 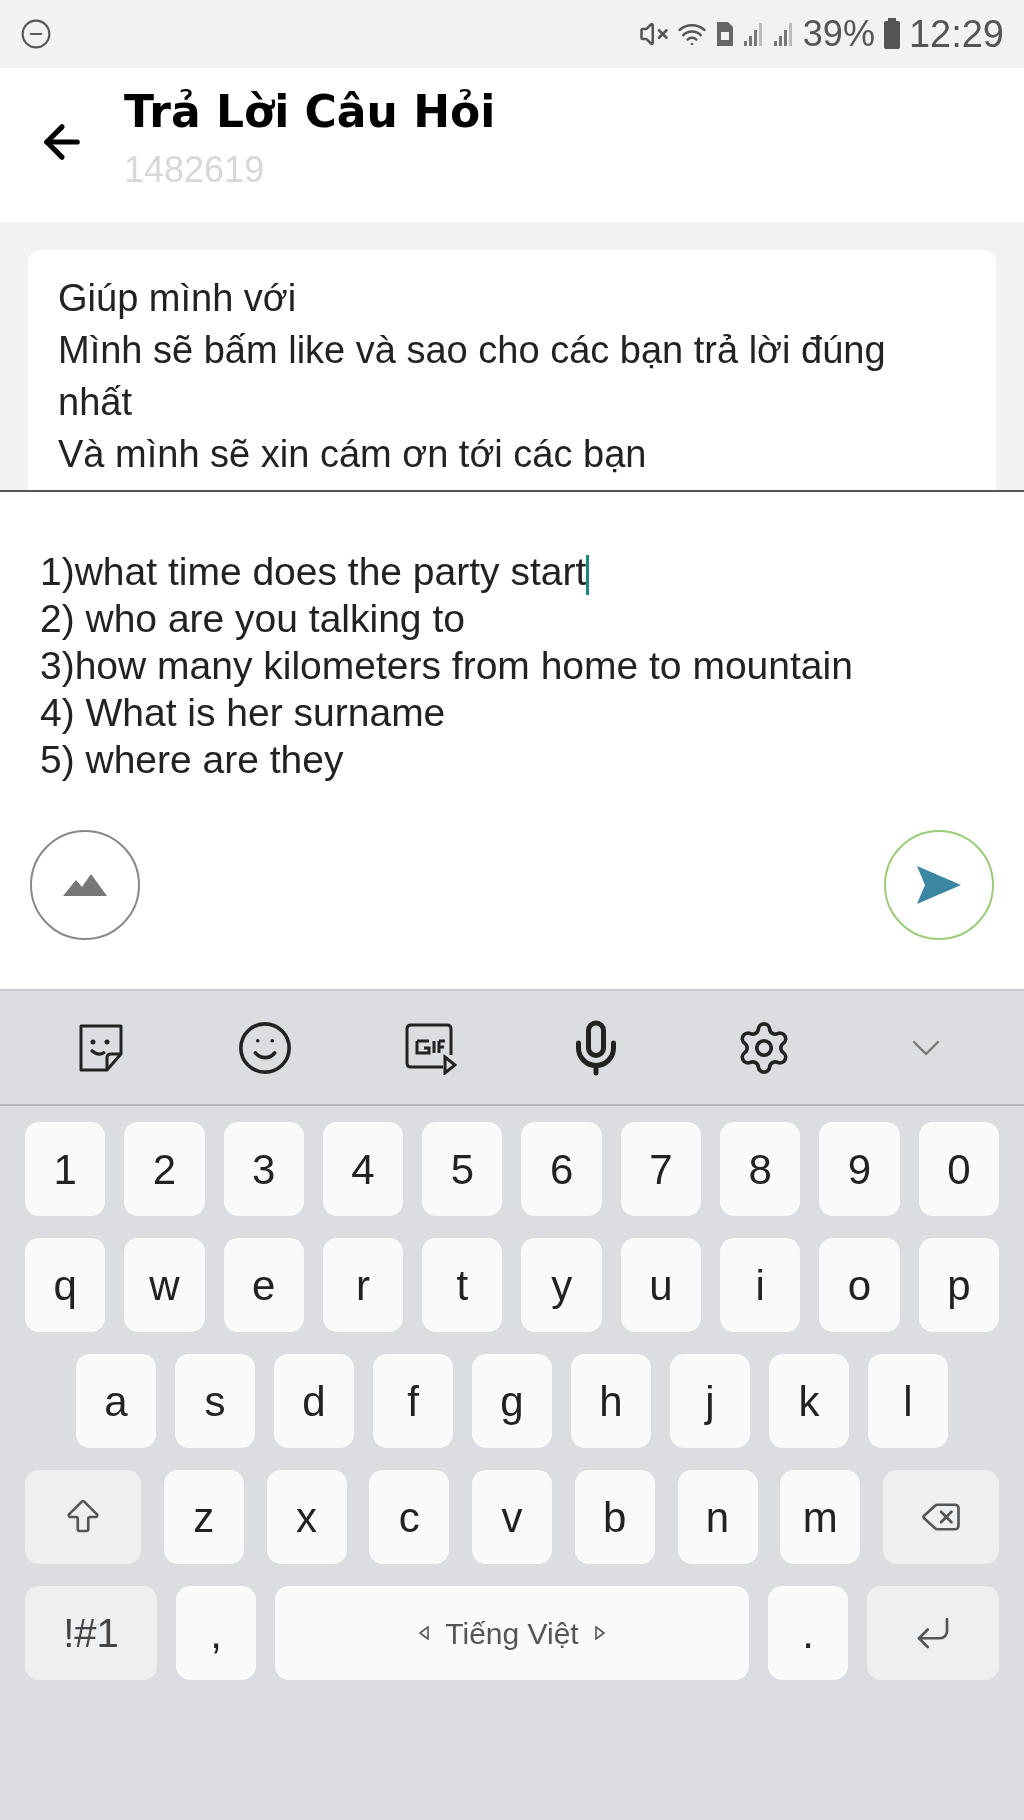 I want to click on keyboard-key: c, so click(x=409, y=1517).